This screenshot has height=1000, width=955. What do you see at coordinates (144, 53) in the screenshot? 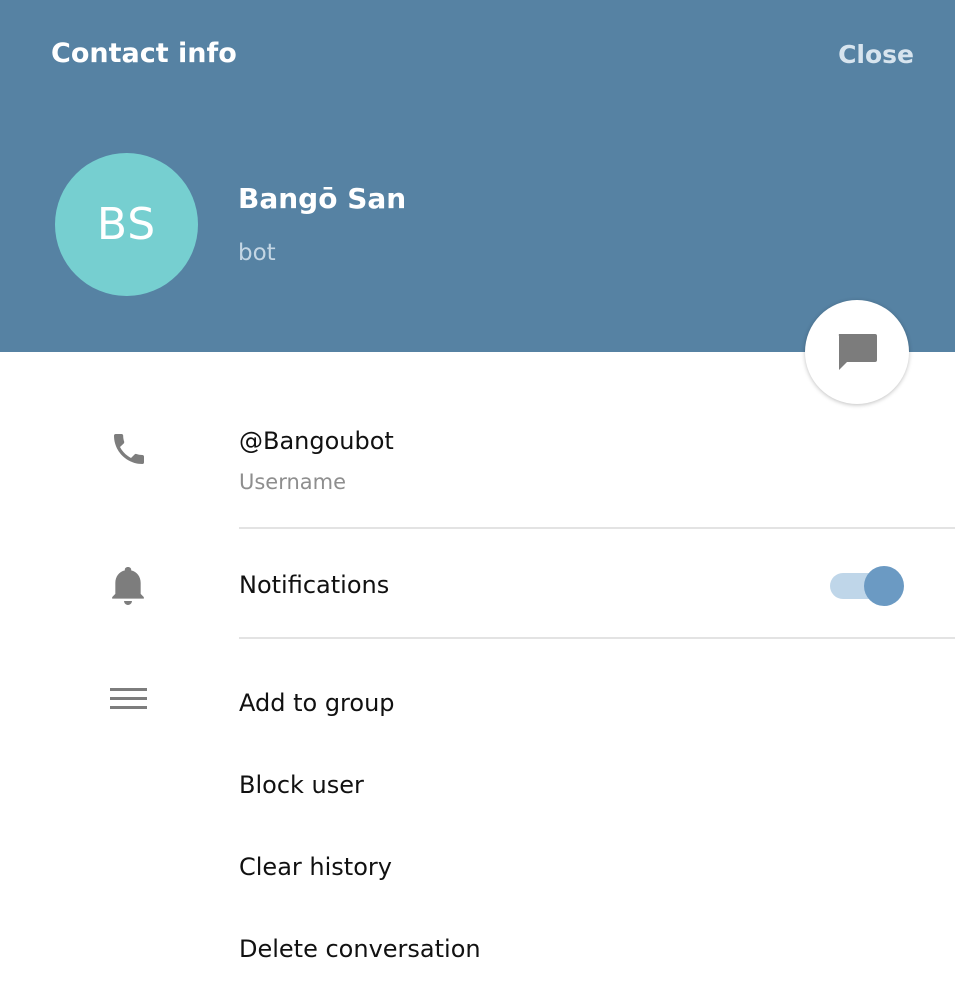
I see `panel-title: Contact info` at bounding box center [144, 53].